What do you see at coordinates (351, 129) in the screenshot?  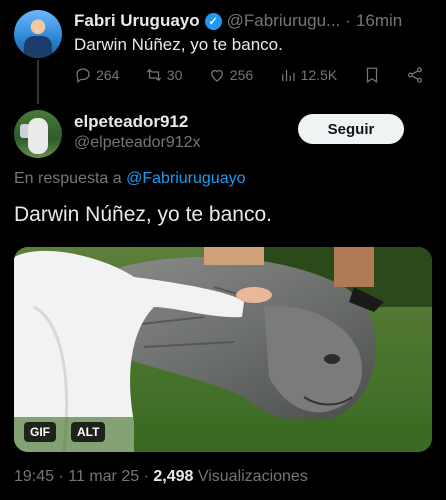 I see `follow-button: Seguir` at bounding box center [351, 129].